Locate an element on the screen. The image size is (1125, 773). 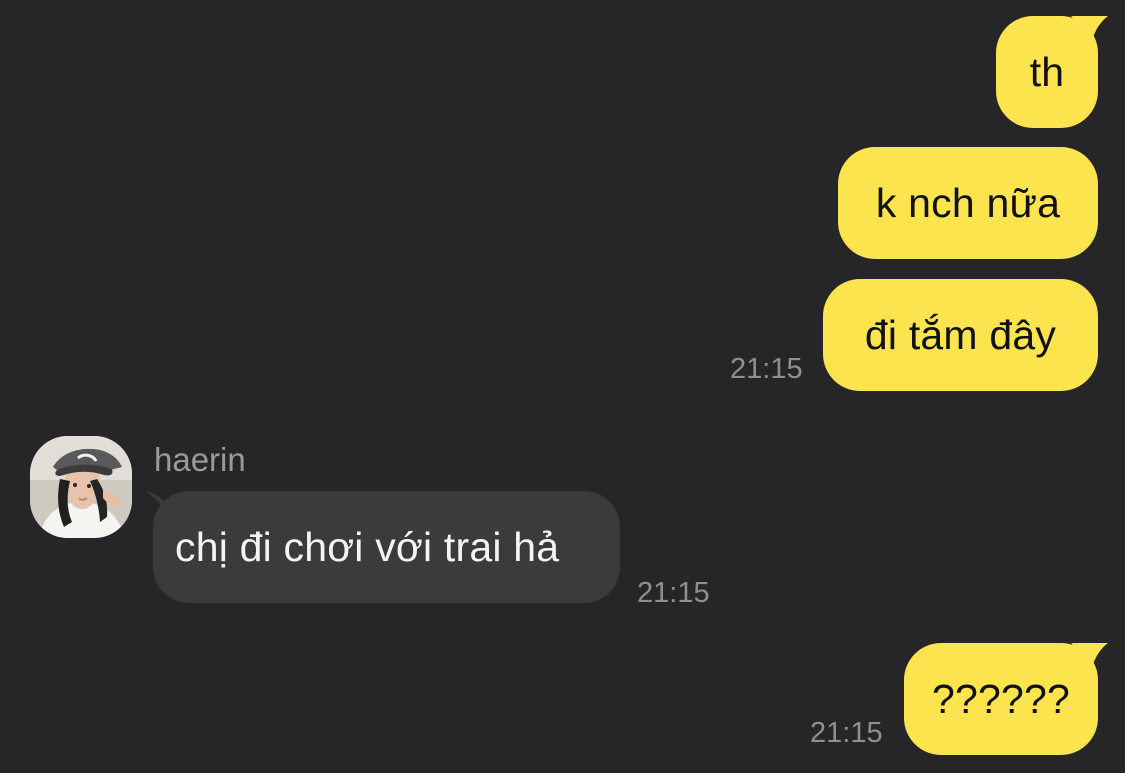
message-text: đi tắm đây is located at coordinates (960, 334).